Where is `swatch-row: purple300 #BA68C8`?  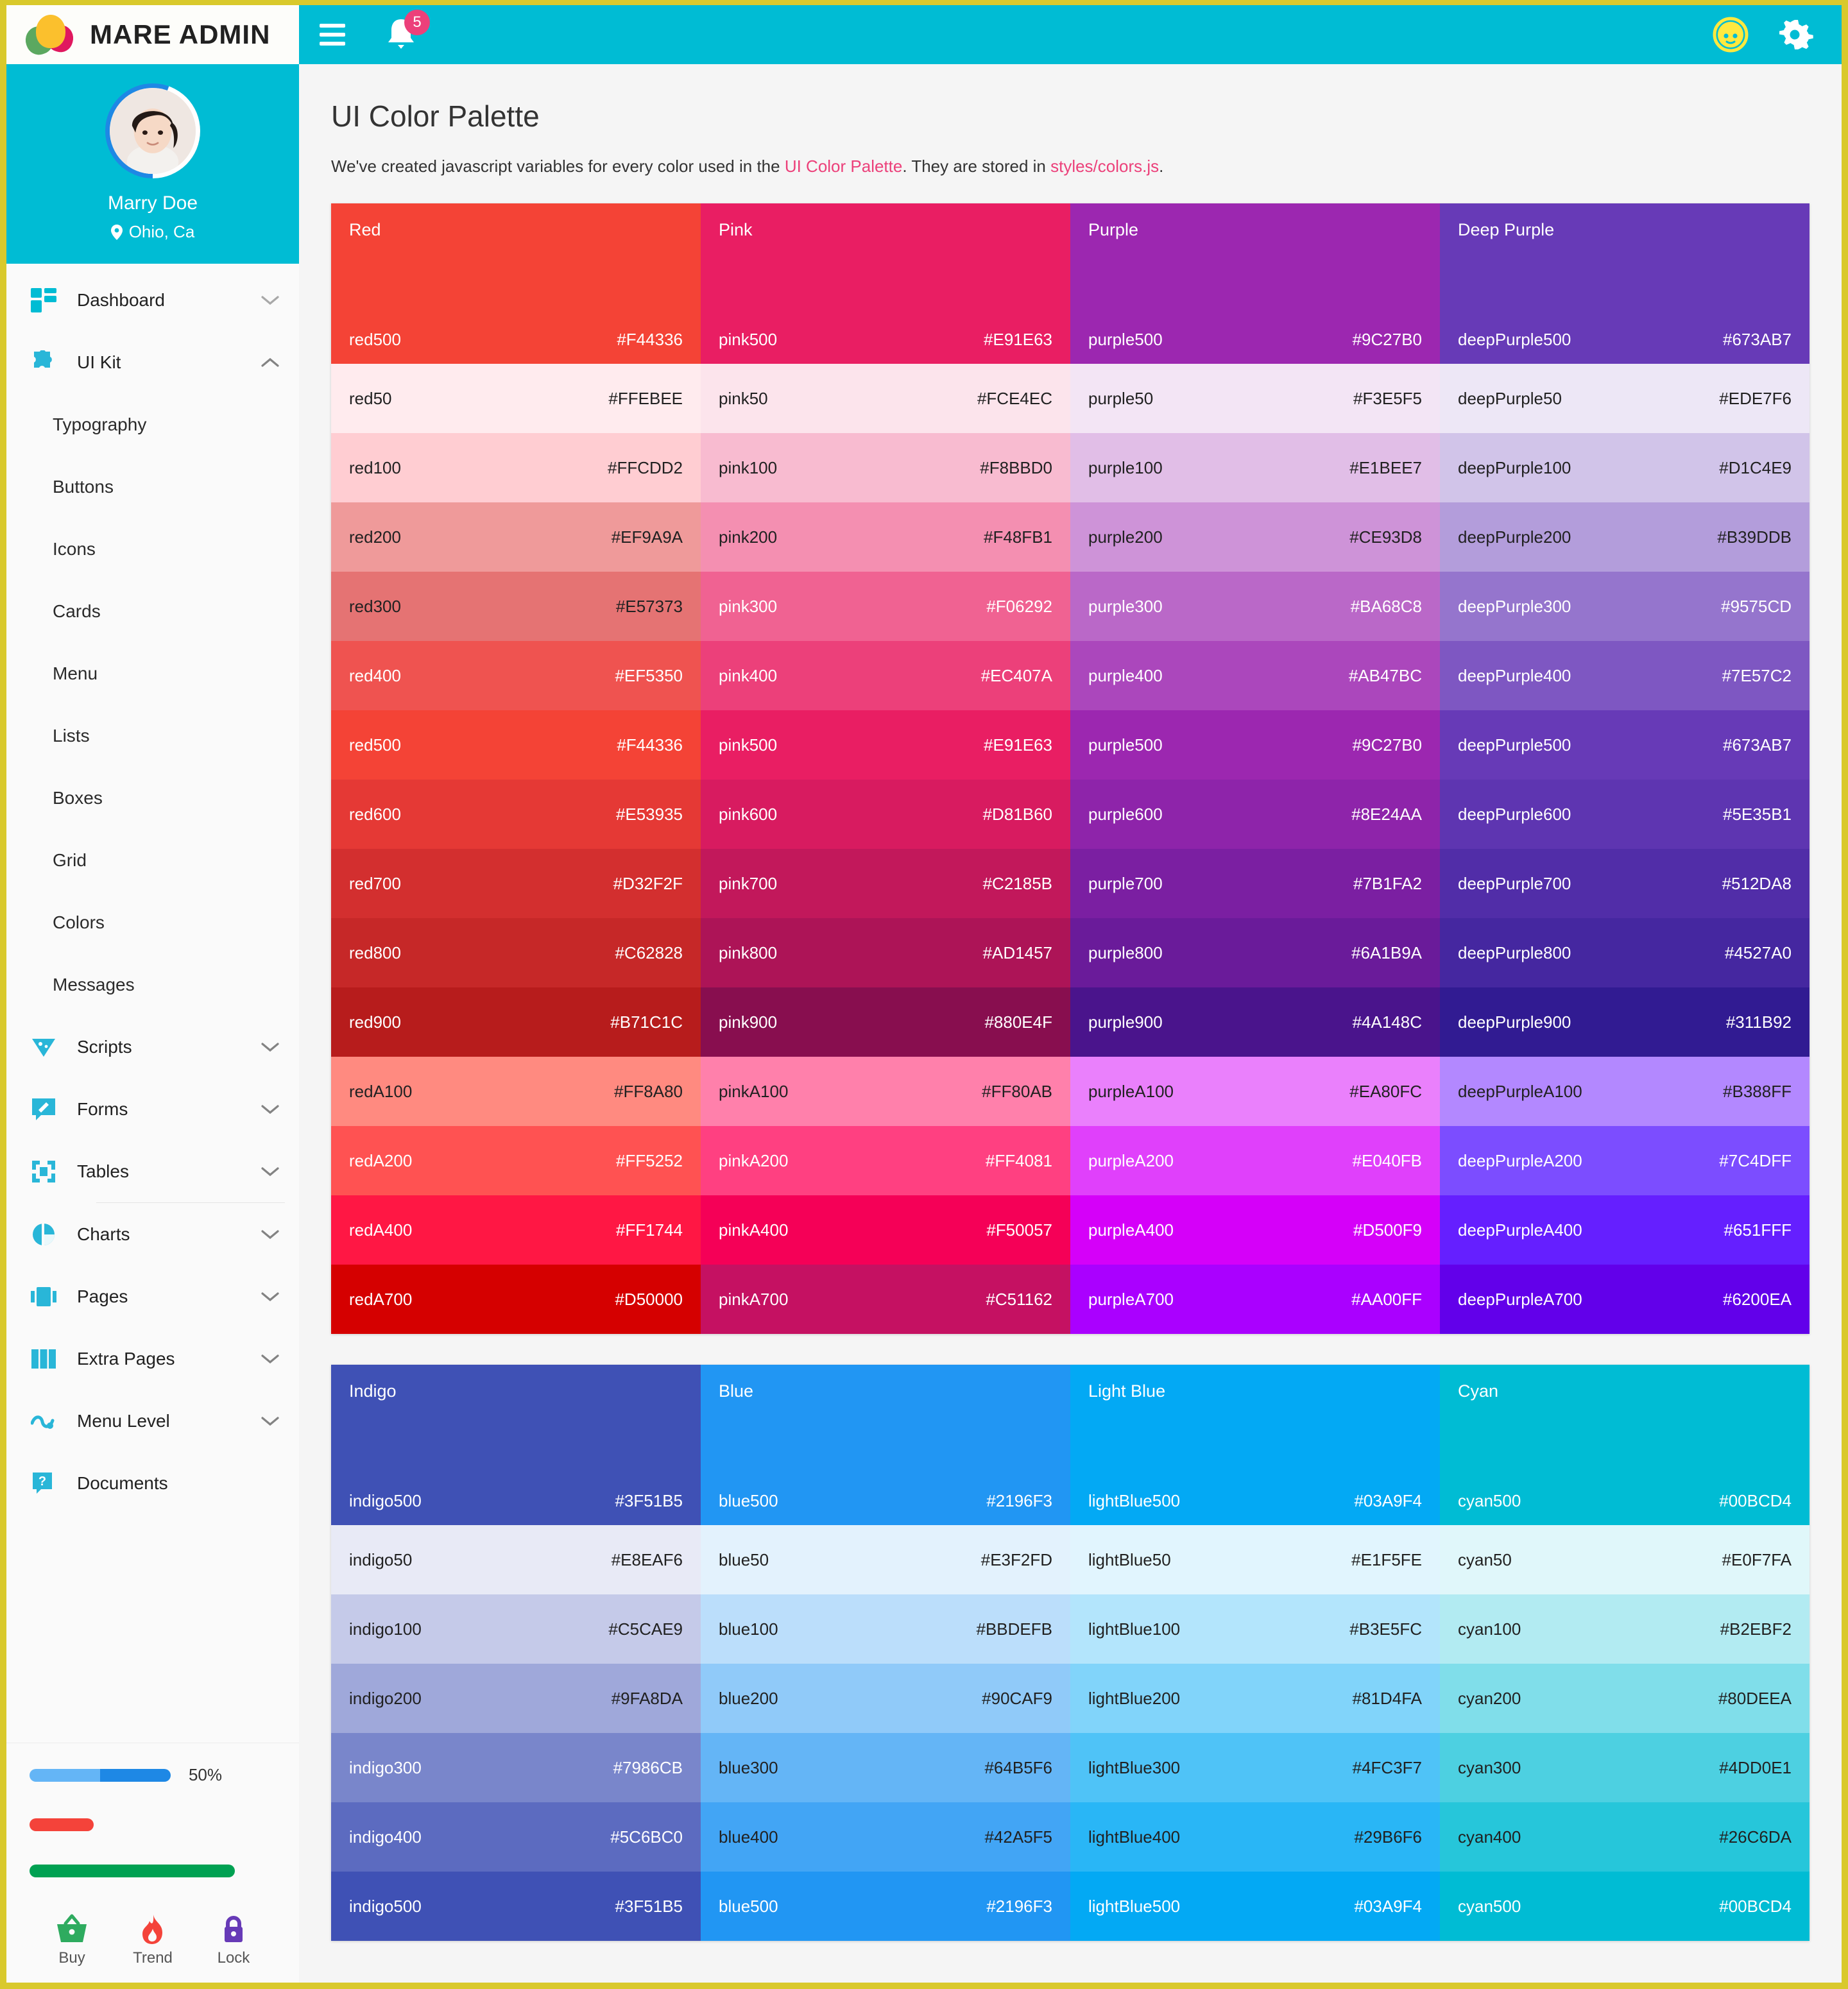 swatch-row: purple300 #BA68C8 is located at coordinates (1255, 606).